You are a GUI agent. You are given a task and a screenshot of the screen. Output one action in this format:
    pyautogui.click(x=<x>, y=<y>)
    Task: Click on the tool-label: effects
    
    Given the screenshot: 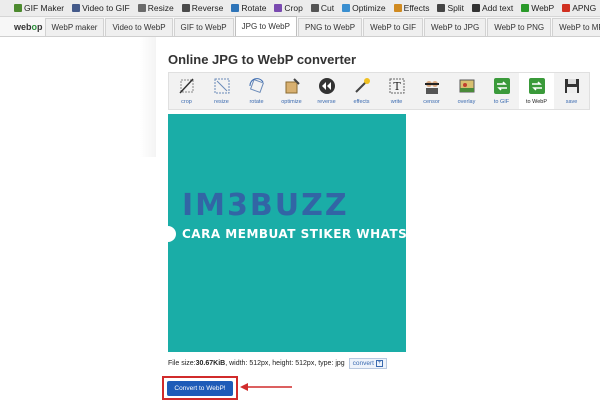 What is the action you would take?
    pyautogui.click(x=361, y=102)
    